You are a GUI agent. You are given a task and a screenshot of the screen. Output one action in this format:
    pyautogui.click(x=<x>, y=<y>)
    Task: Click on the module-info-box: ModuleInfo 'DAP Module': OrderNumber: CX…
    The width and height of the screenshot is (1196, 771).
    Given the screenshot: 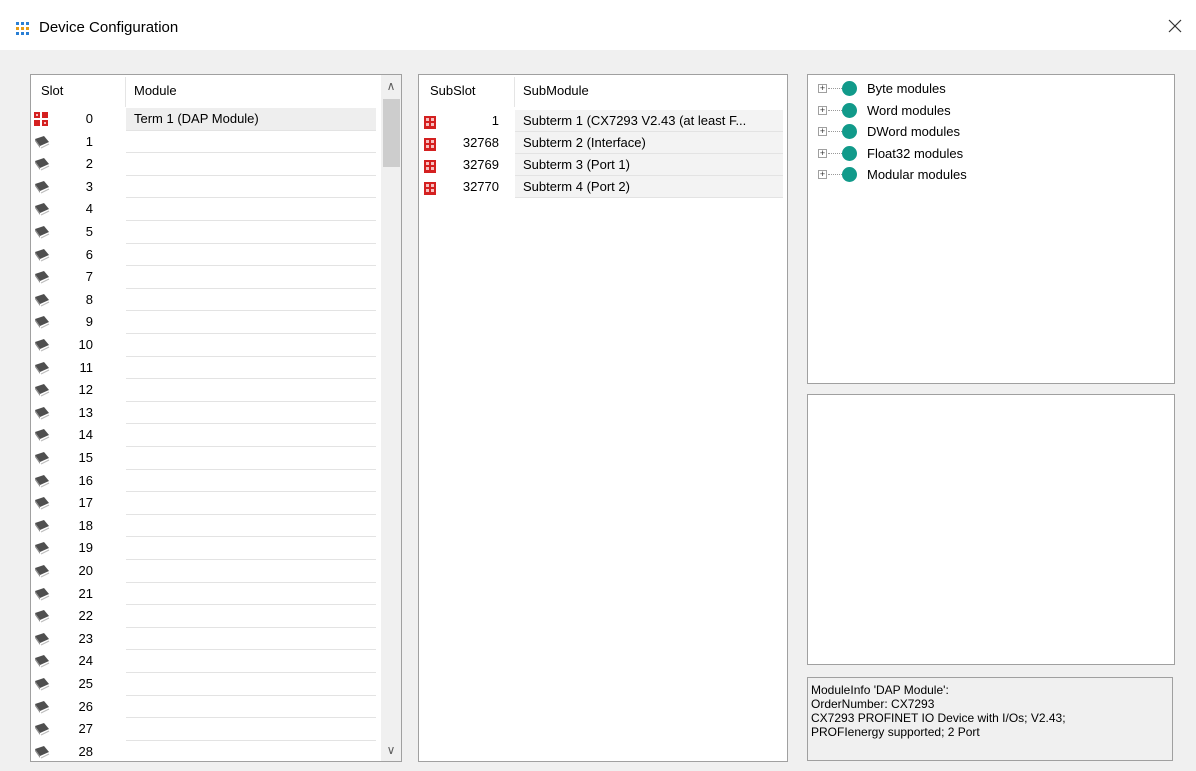 What is the action you would take?
    pyautogui.click(x=990, y=719)
    